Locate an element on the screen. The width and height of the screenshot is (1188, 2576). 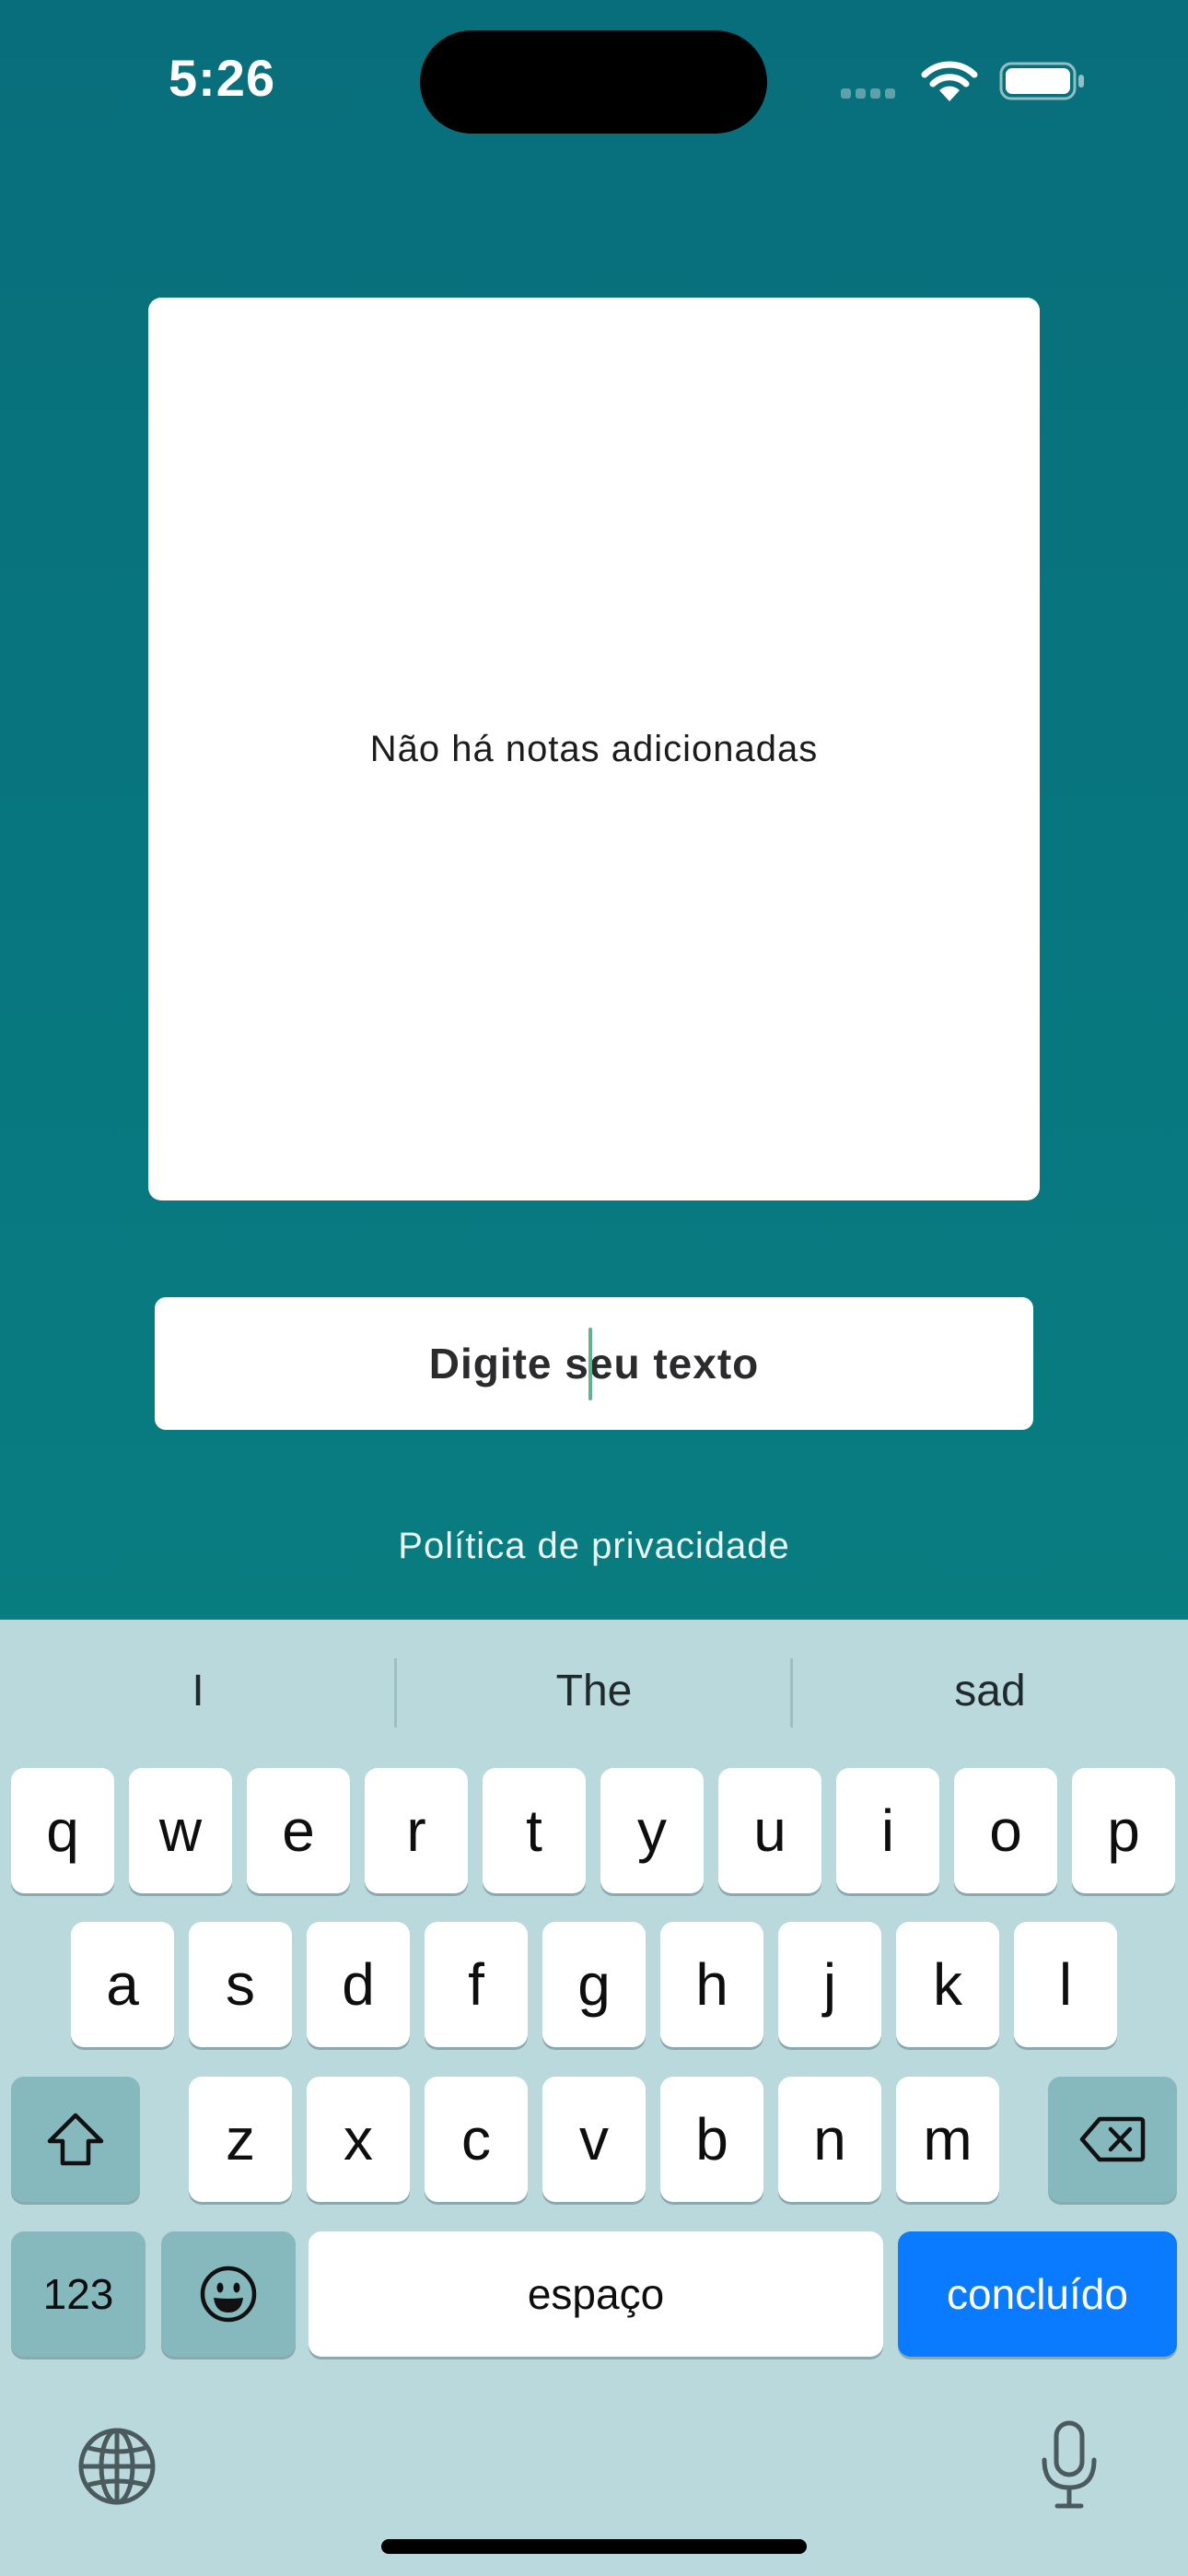
globe-icon is located at coordinates (117, 2466).